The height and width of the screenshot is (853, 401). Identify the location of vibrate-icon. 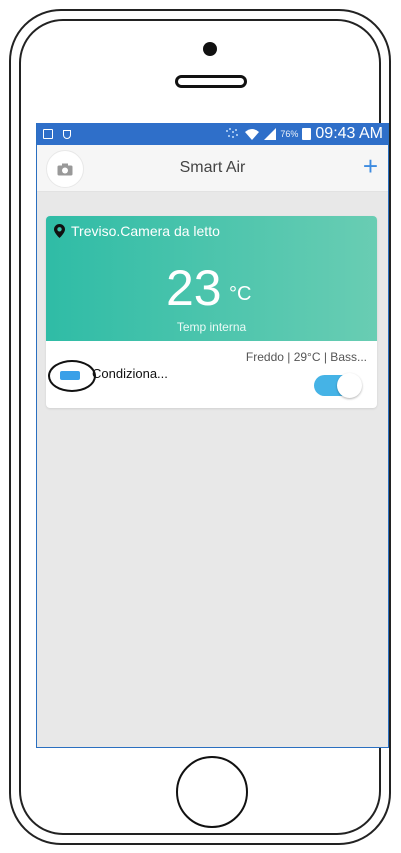
(232, 133).